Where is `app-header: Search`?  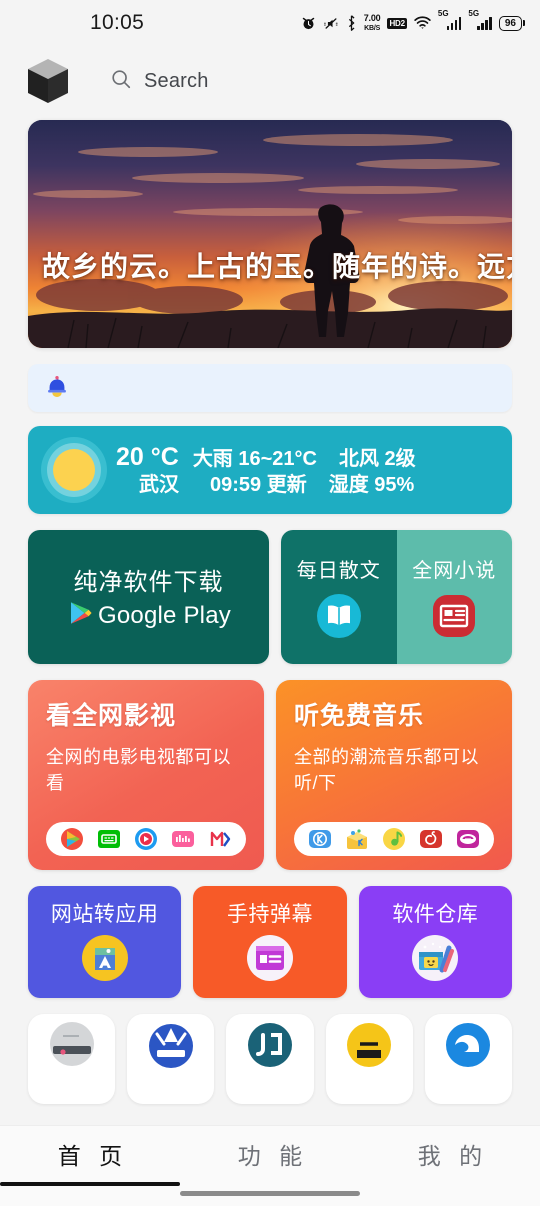
app-header: Search is located at coordinates (270, 81).